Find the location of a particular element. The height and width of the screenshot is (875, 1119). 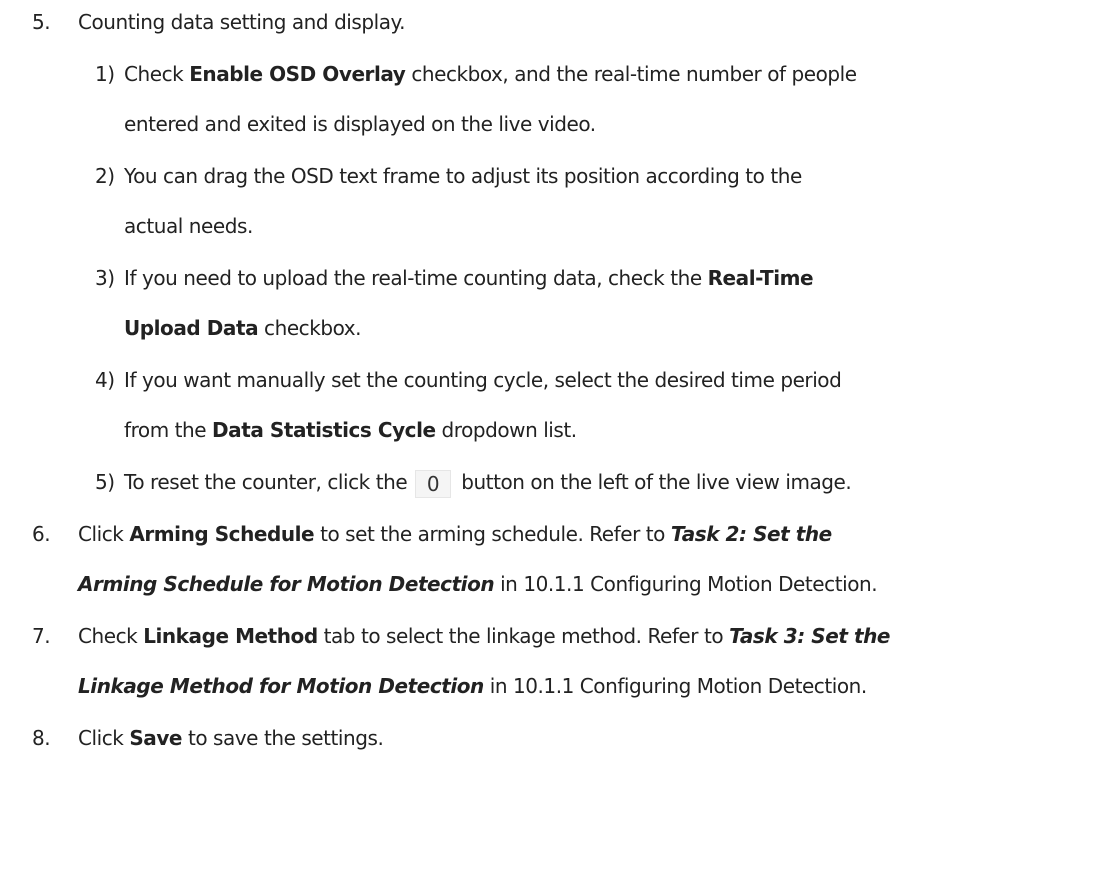

substep-1-pre: Check is located at coordinates (157, 74).